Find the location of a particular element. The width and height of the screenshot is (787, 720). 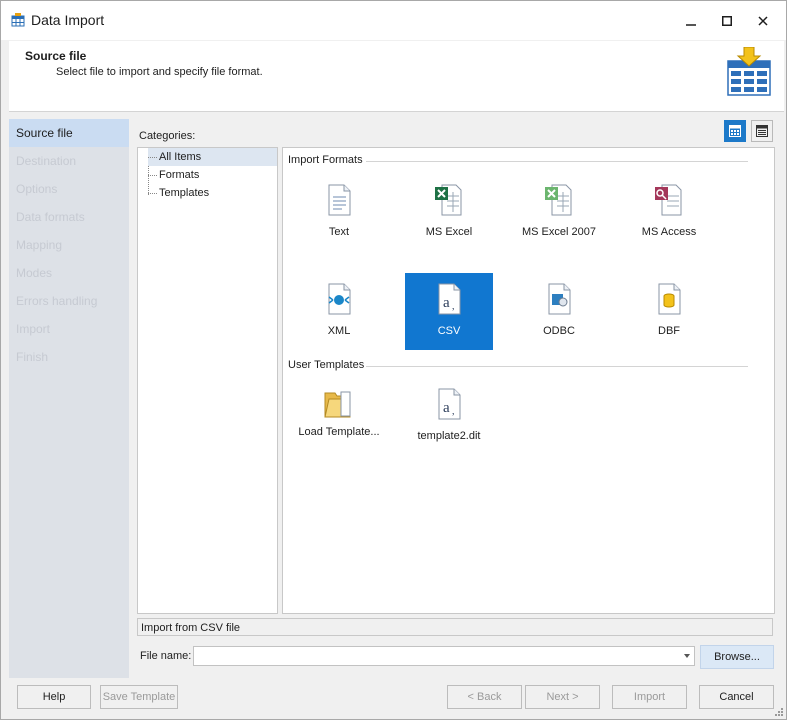

tile-label: template2.dit is located at coordinates (449, 436).